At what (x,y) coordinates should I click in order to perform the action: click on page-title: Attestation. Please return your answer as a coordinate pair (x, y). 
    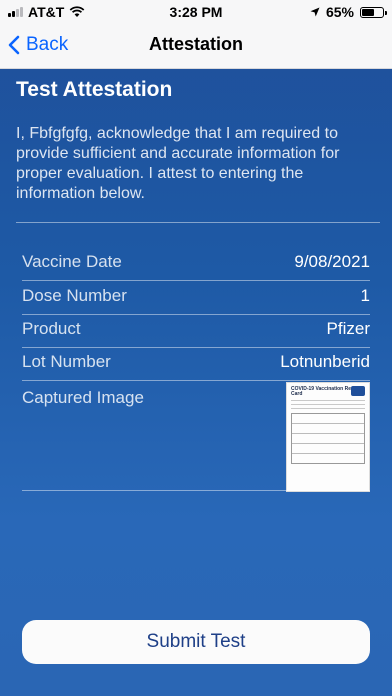
    Looking at the image, I should click on (196, 44).